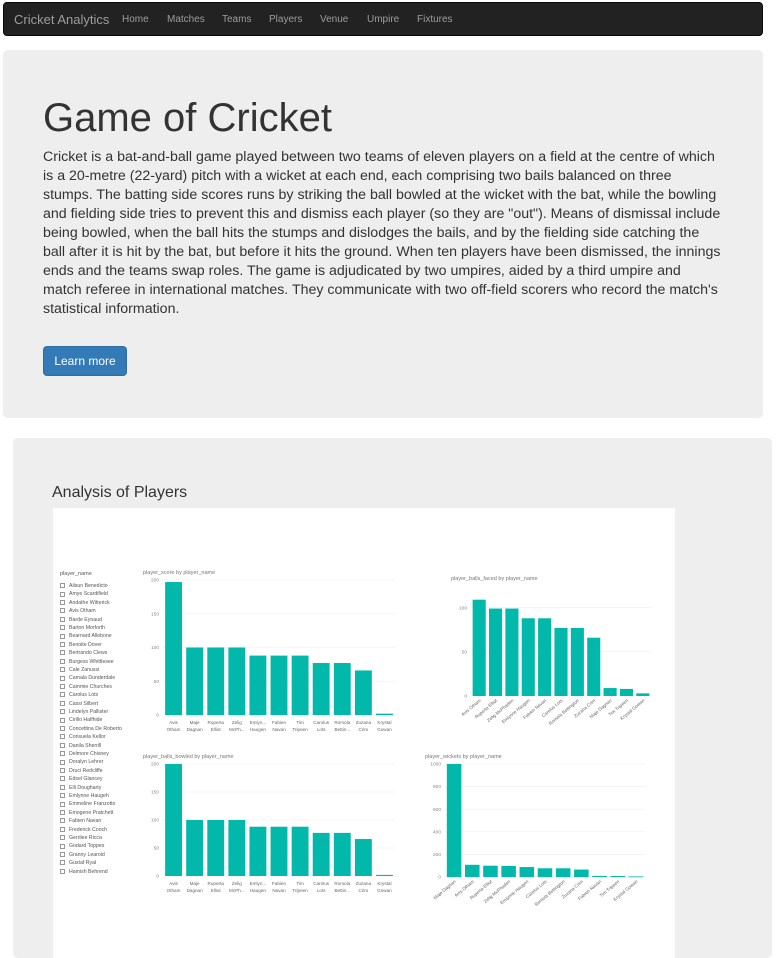 Image resolution: width=780 pixels, height=958 pixels. Describe the element at coordinates (186, 19) in the screenshot. I see `nav-matches: Matches` at that location.